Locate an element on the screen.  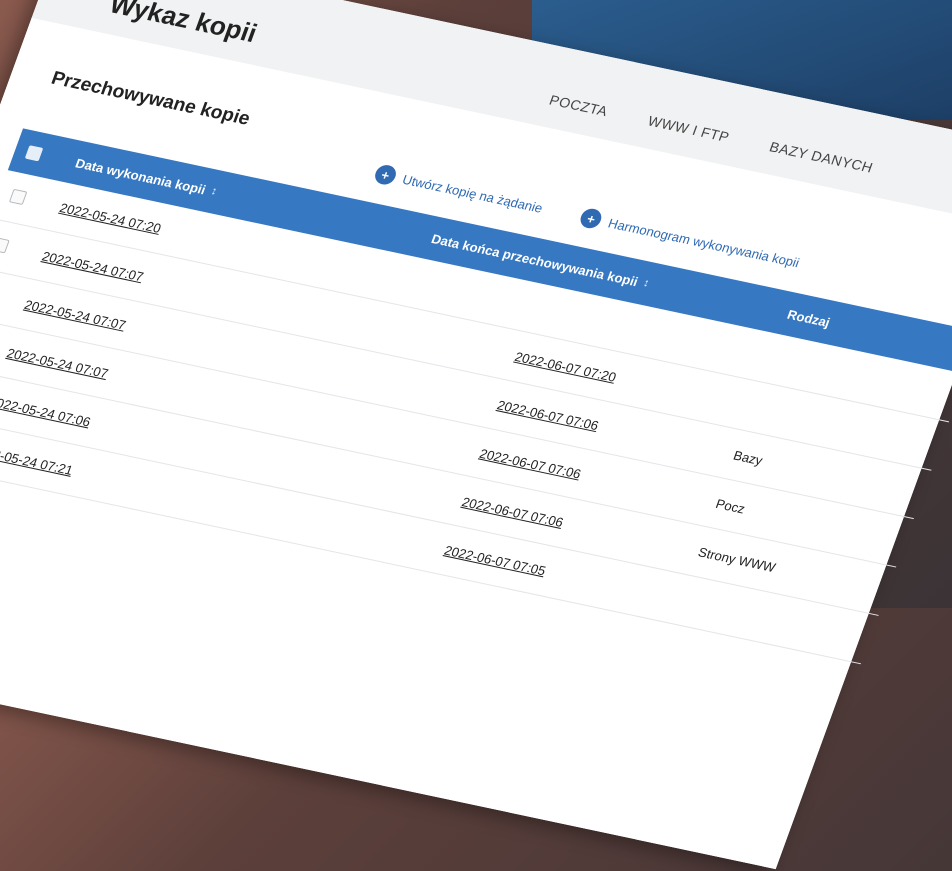
section-title: Przechowywane kopie is located at coordinates (150, 98).